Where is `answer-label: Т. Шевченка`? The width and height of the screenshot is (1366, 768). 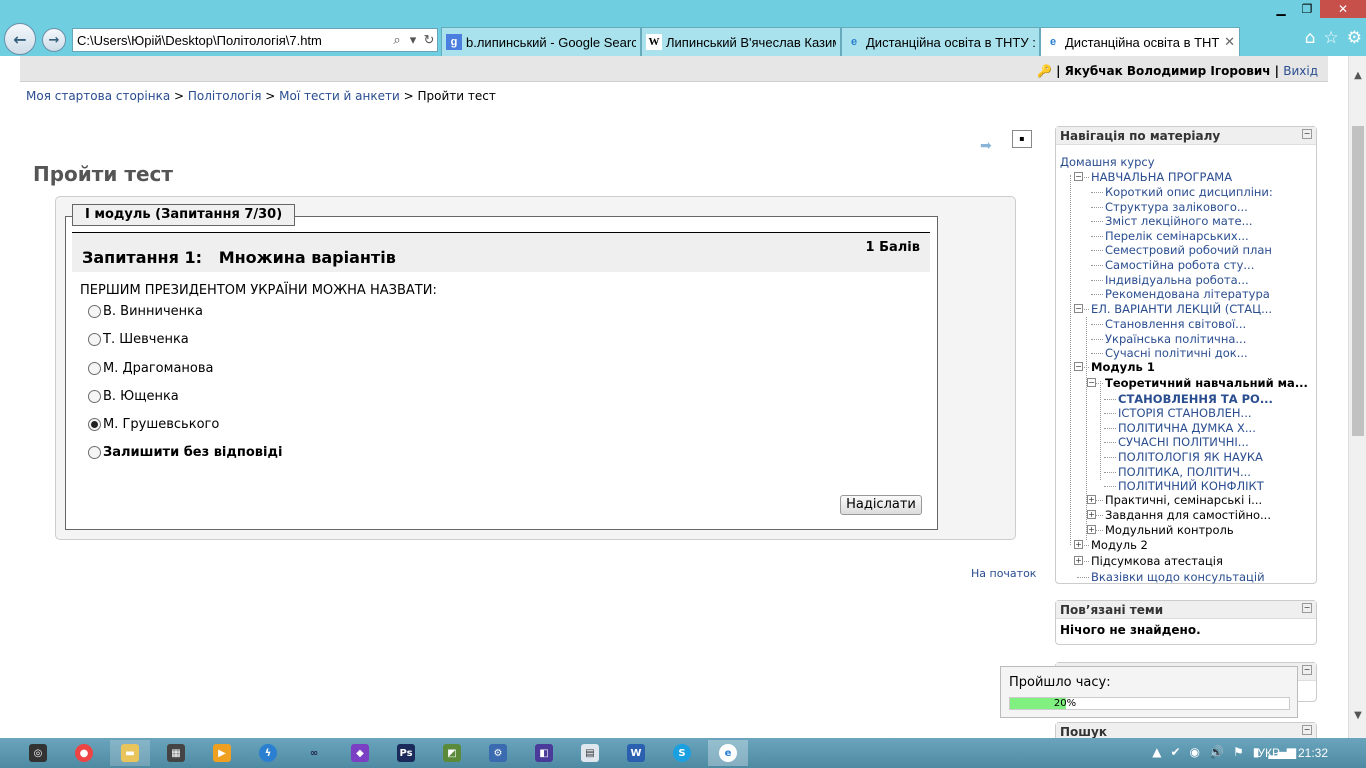
answer-label: Т. Шевченка is located at coordinates (146, 339).